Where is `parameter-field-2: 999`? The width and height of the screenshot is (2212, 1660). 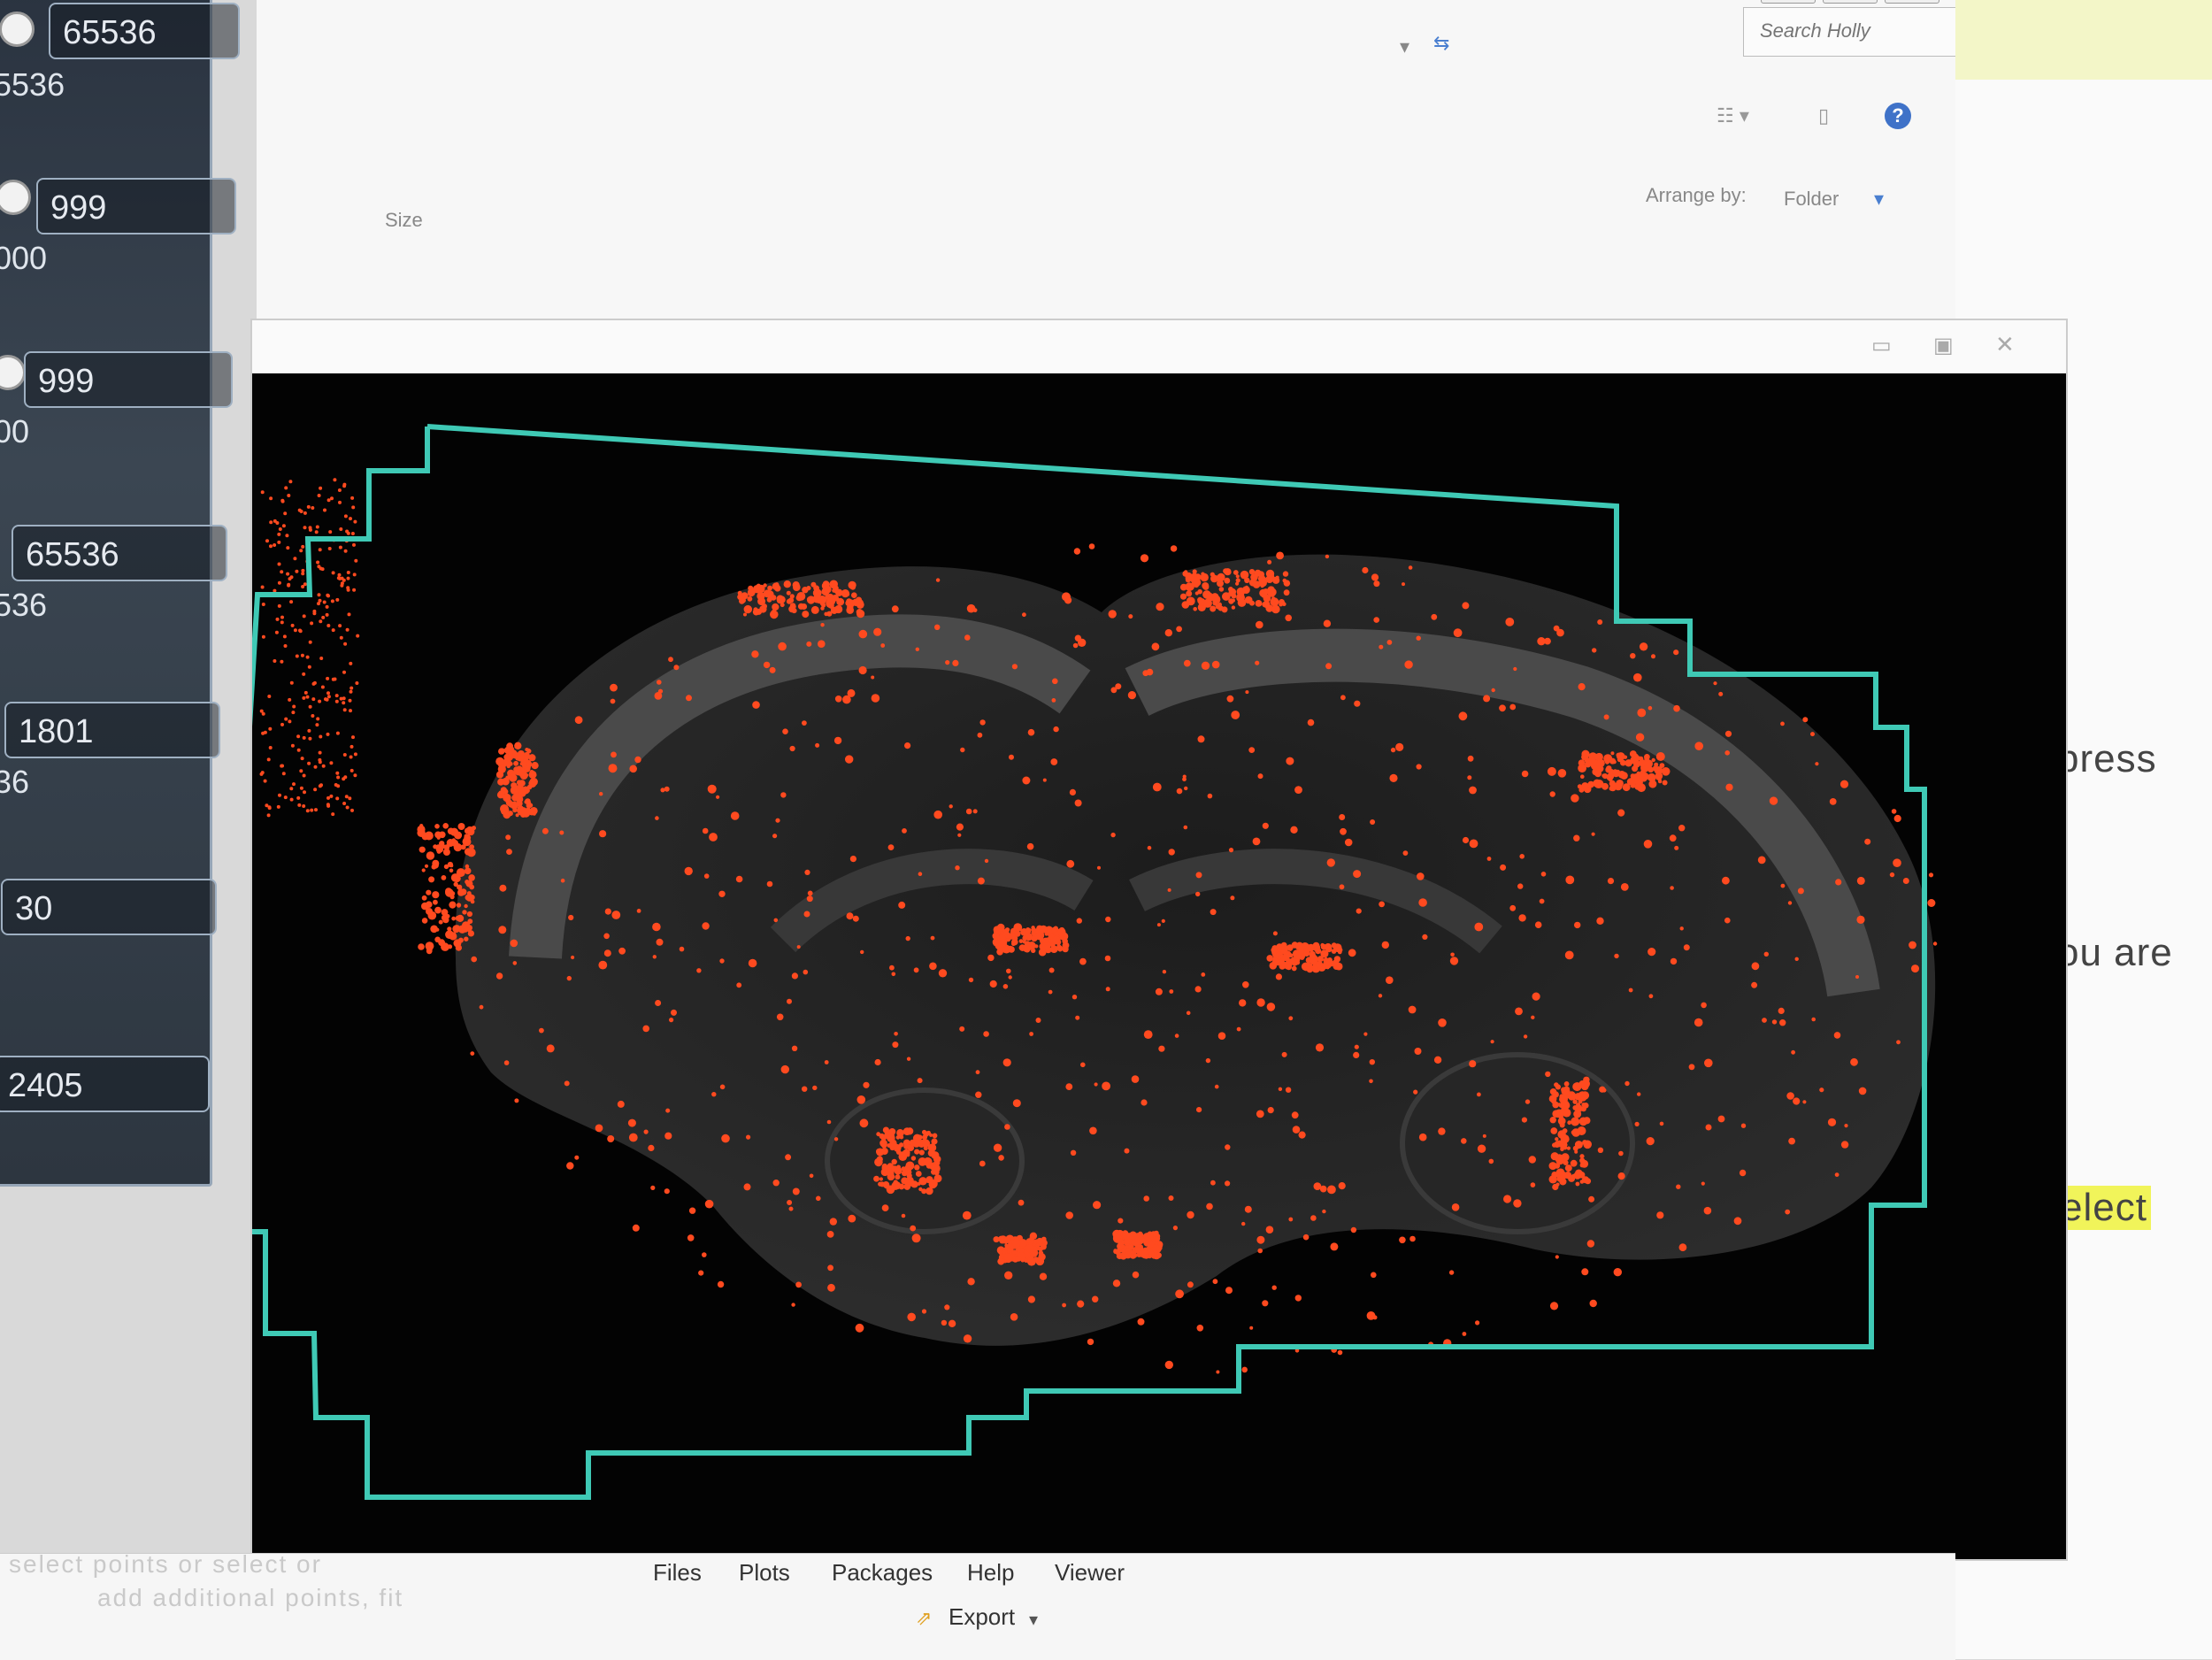 parameter-field-2: 999 is located at coordinates (136, 206).